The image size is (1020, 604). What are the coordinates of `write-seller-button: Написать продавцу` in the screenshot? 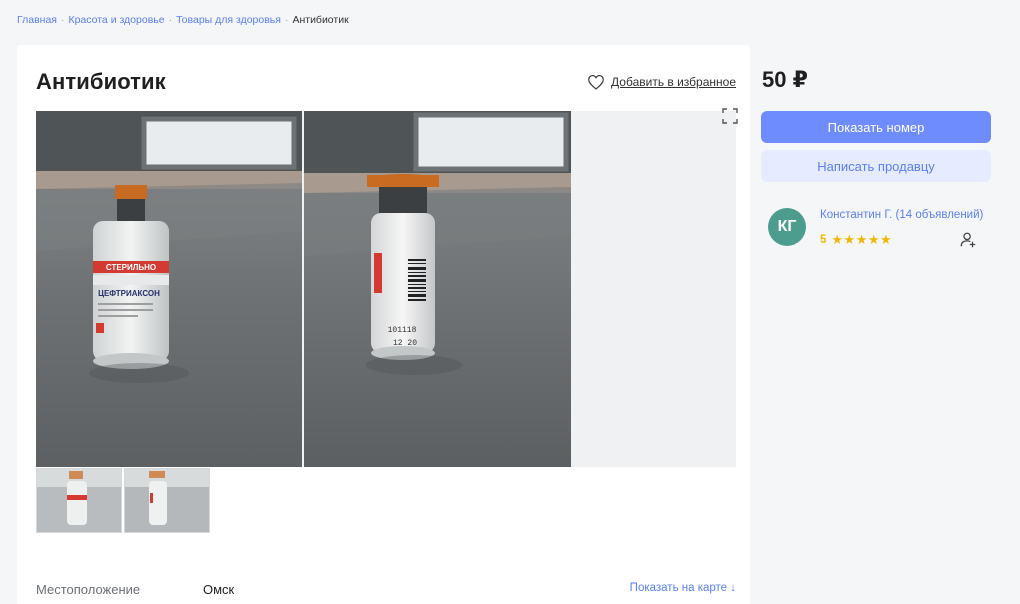 It's located at (876, 166).